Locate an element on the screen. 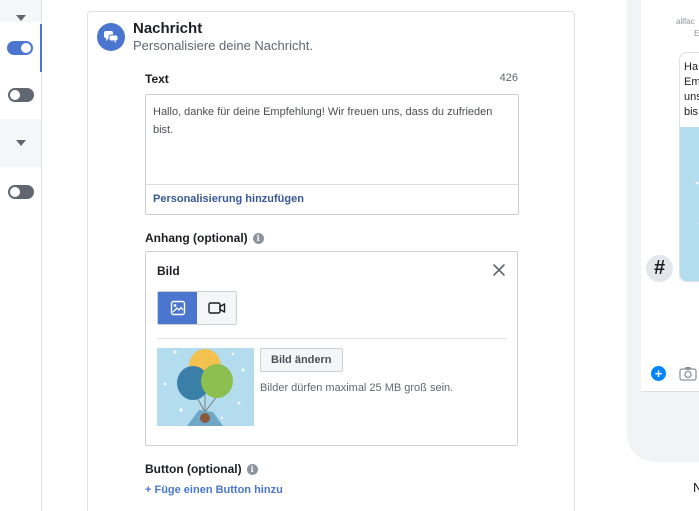 This screenshot has height=511, width=699. rail-row-third is located at coordinates (20, 192).